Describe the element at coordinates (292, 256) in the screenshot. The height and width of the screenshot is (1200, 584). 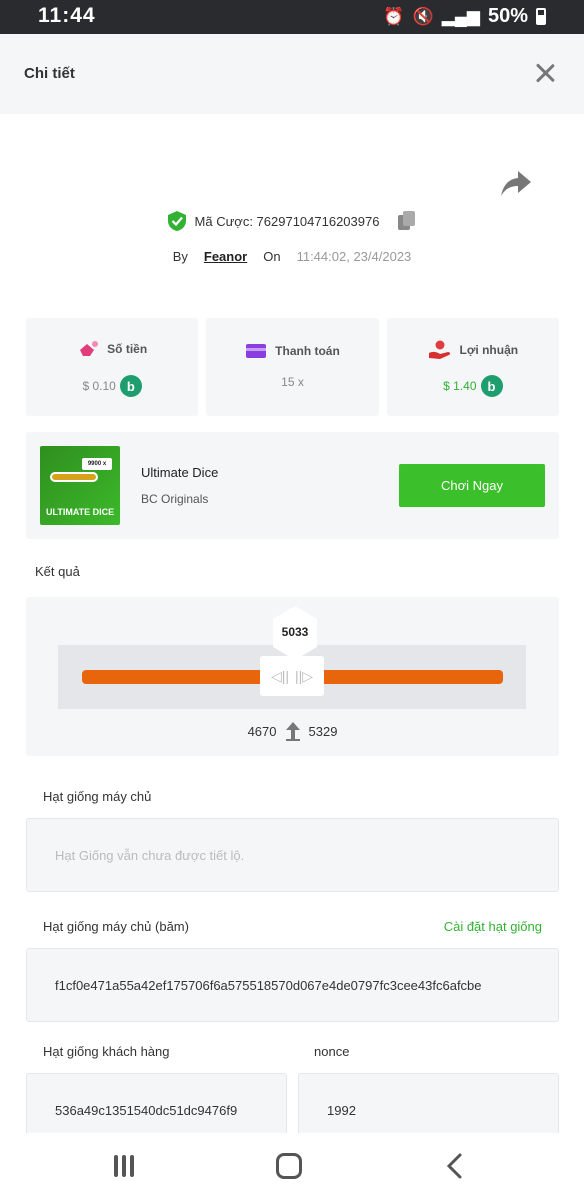
I see `bet-meta: By Feanor On 11:44:02, 23/4/2023` at that location.